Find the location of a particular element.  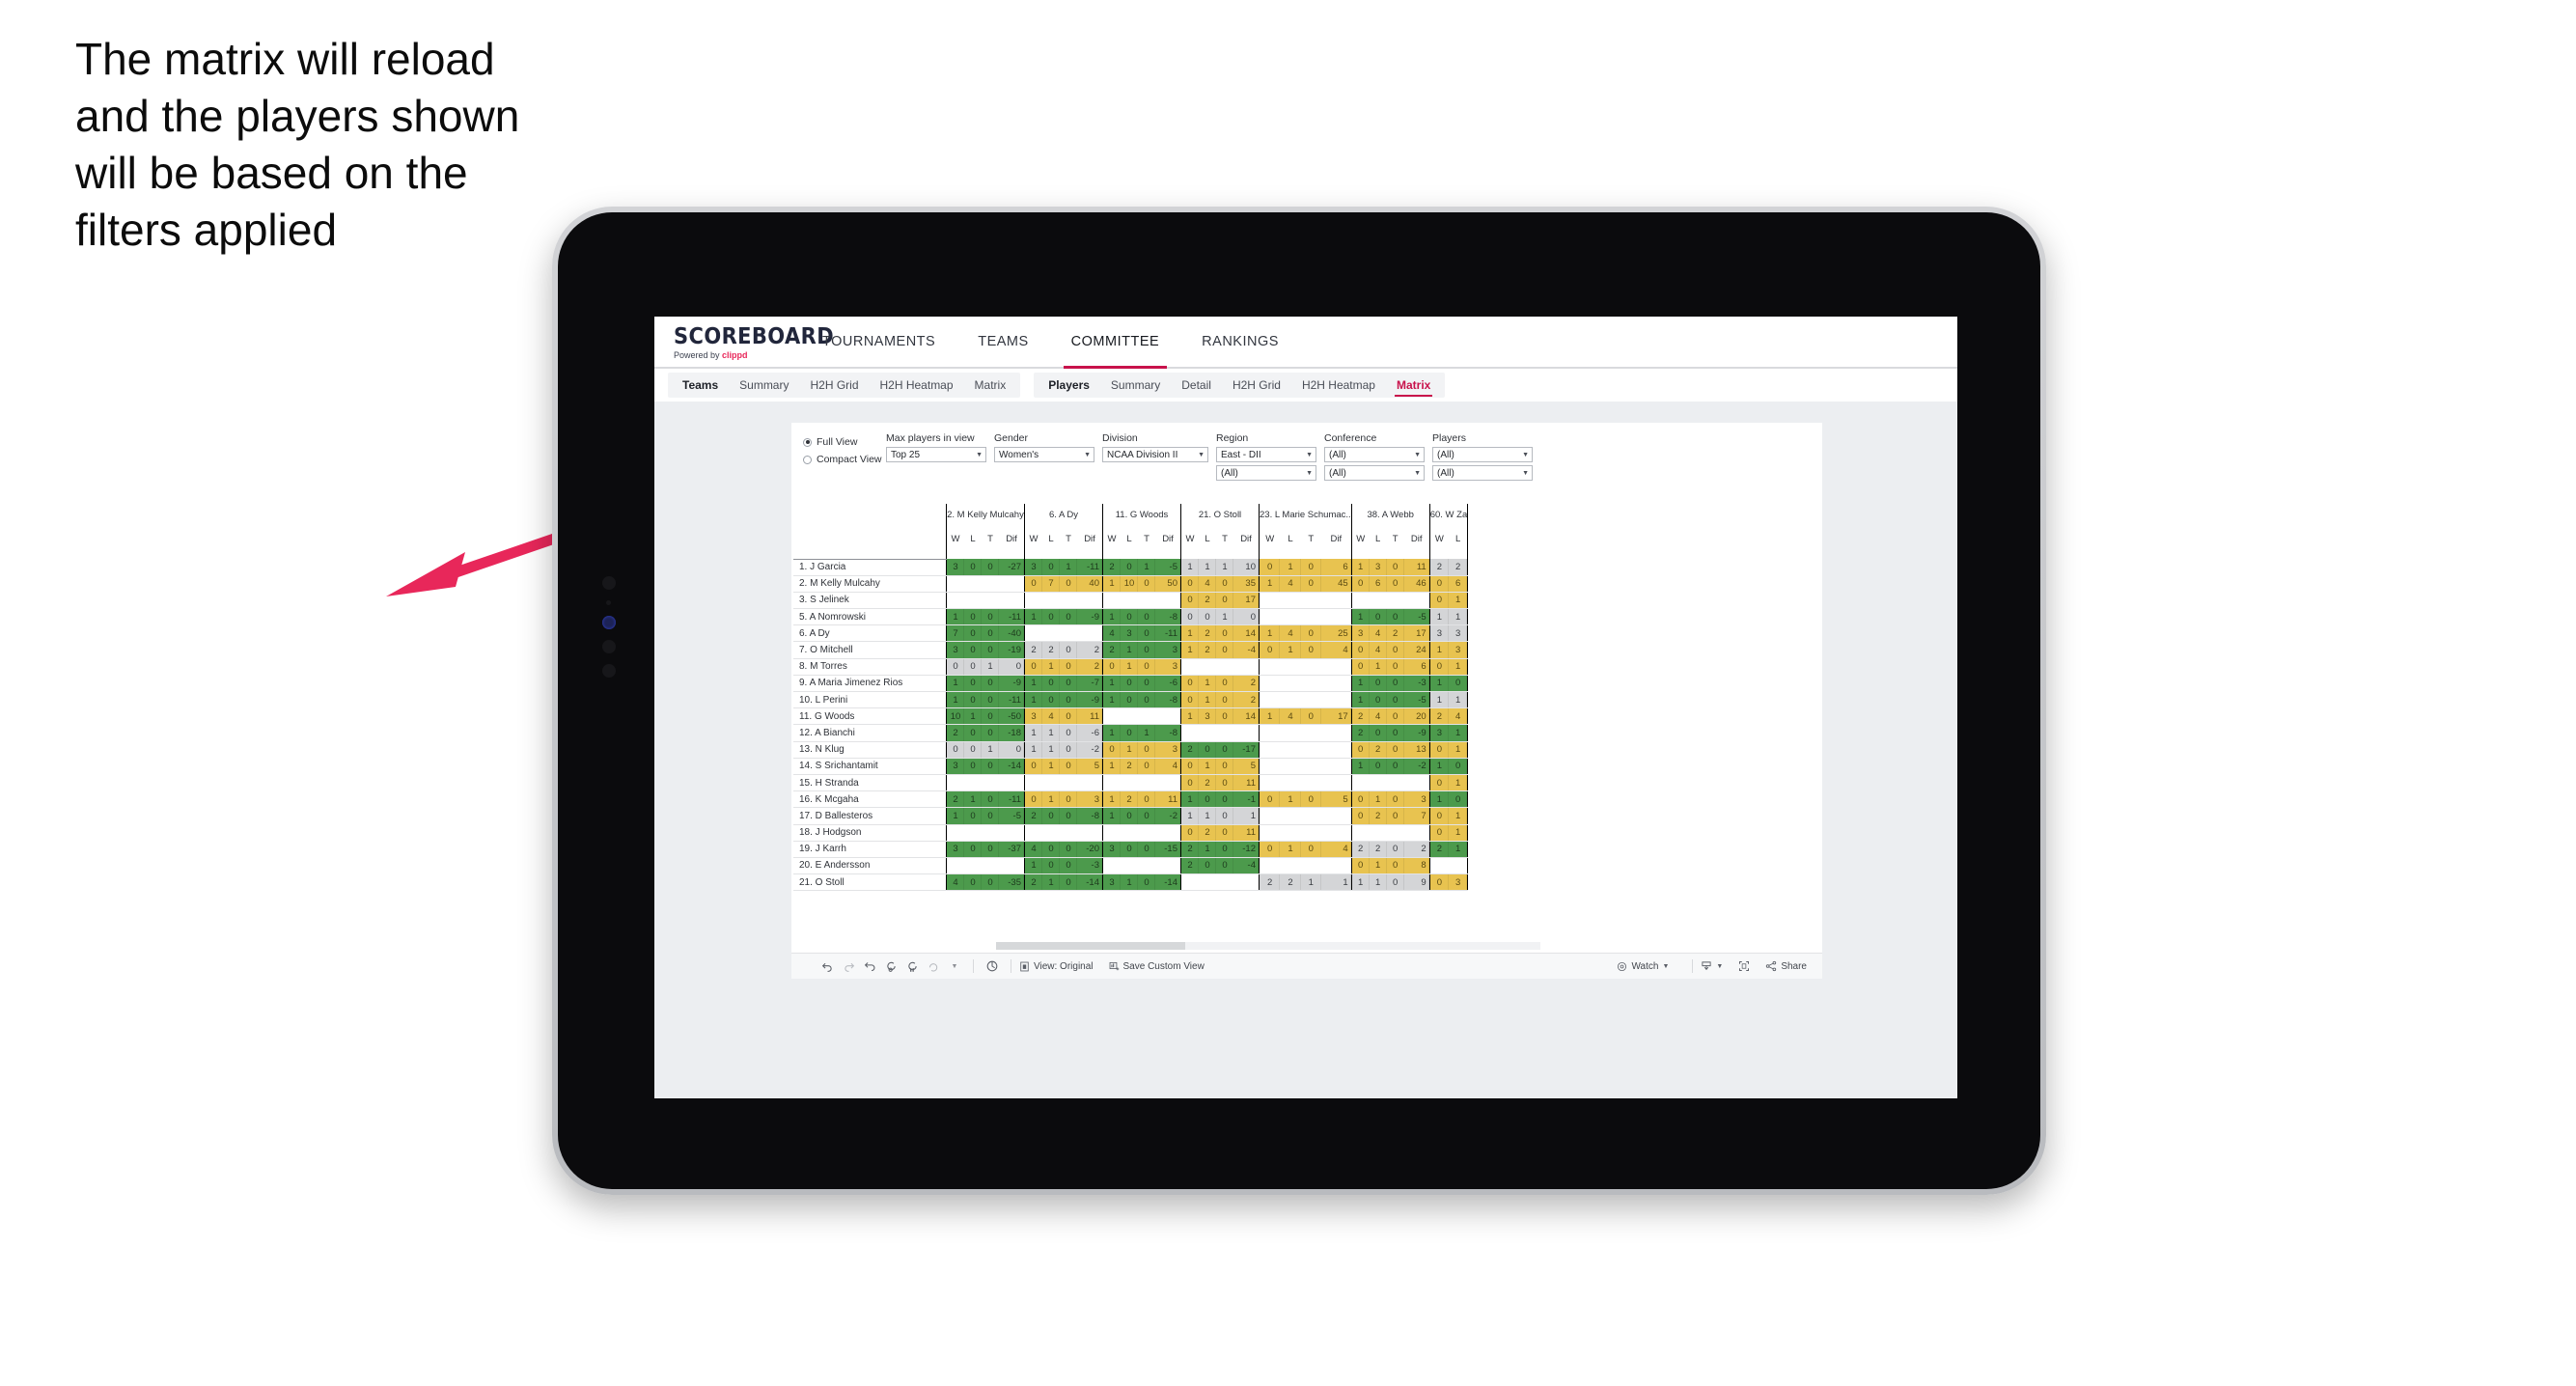

table-row: 3. S Jelinek 0 2 0 17 0 1 is located at coordinates (1131, 601).